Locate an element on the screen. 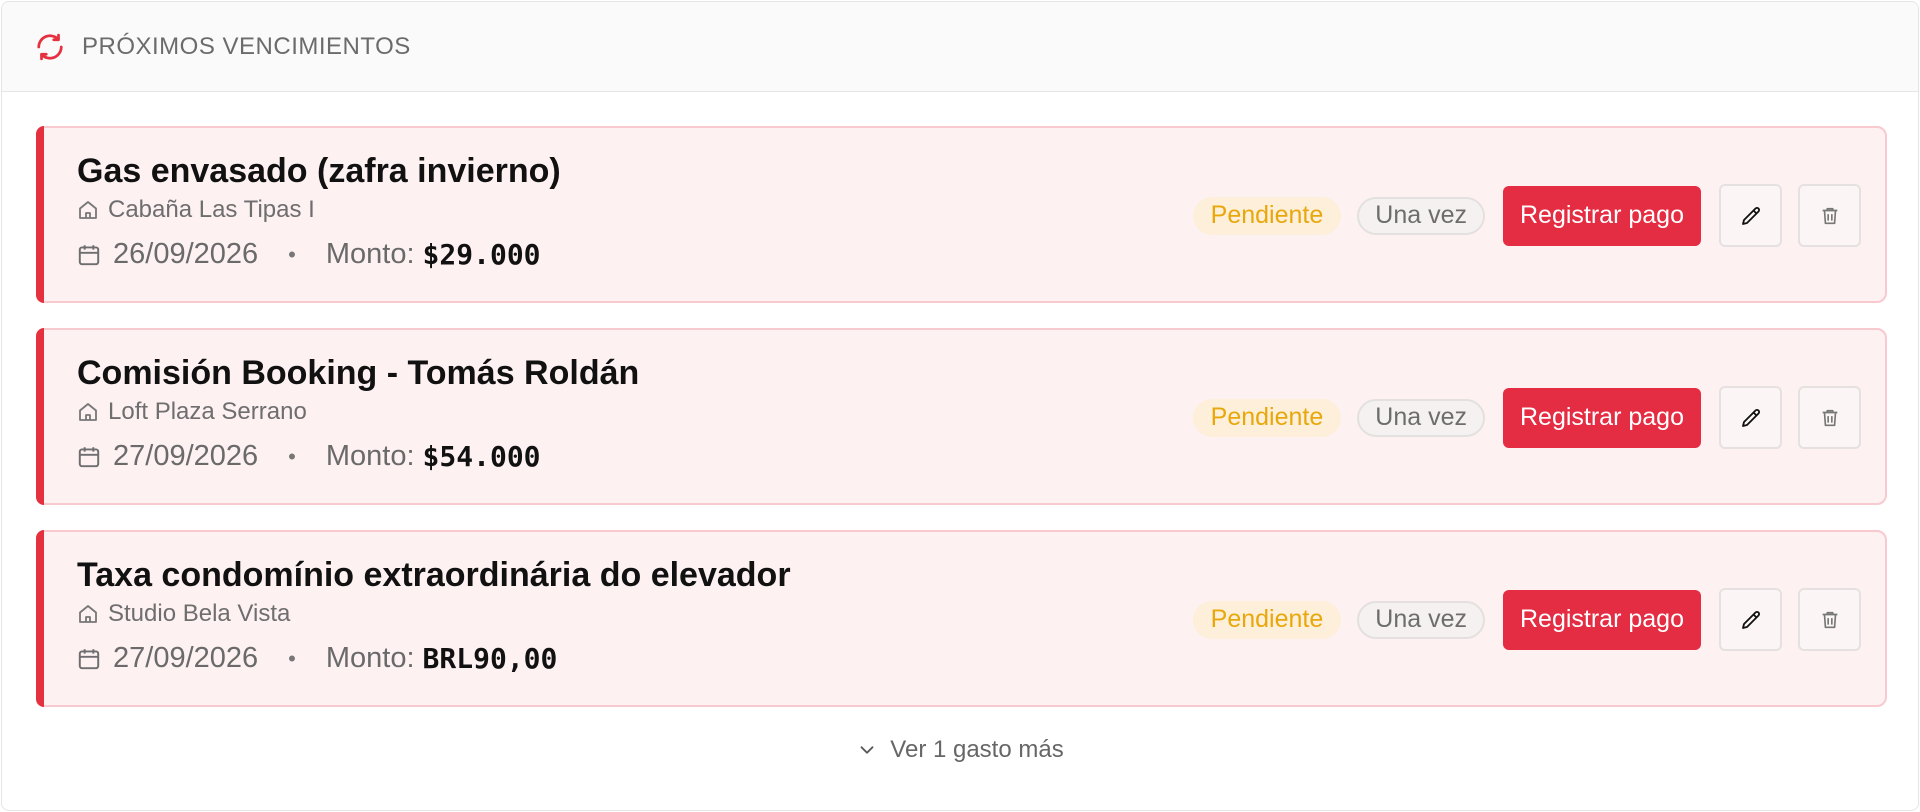 This screenshot has height=812, width=1920. expense-meta: 27/09/2026 • Monto: BRL90,00 is located at coordinates (316, 658).